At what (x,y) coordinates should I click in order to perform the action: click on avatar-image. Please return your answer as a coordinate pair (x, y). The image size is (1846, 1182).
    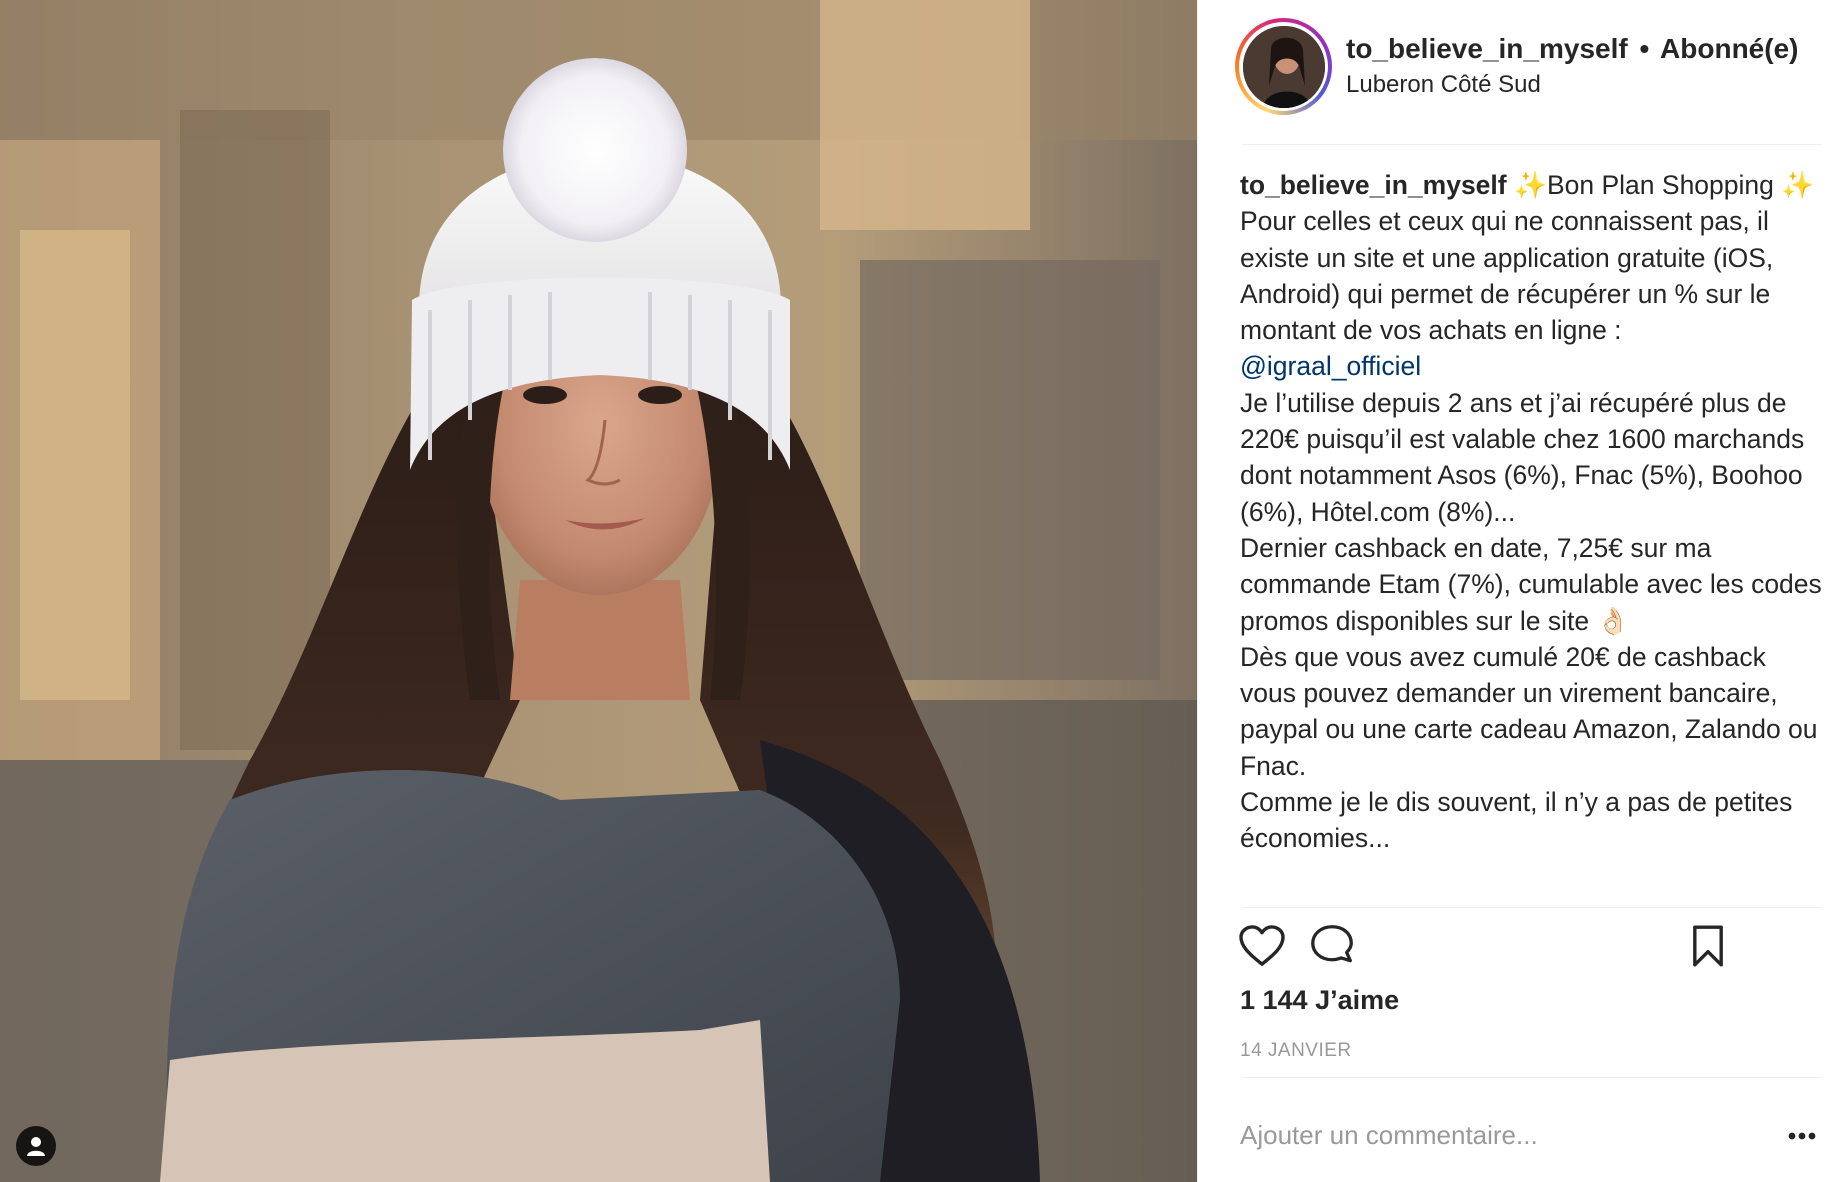
    Looking at the image, I should click on (1283, 66).